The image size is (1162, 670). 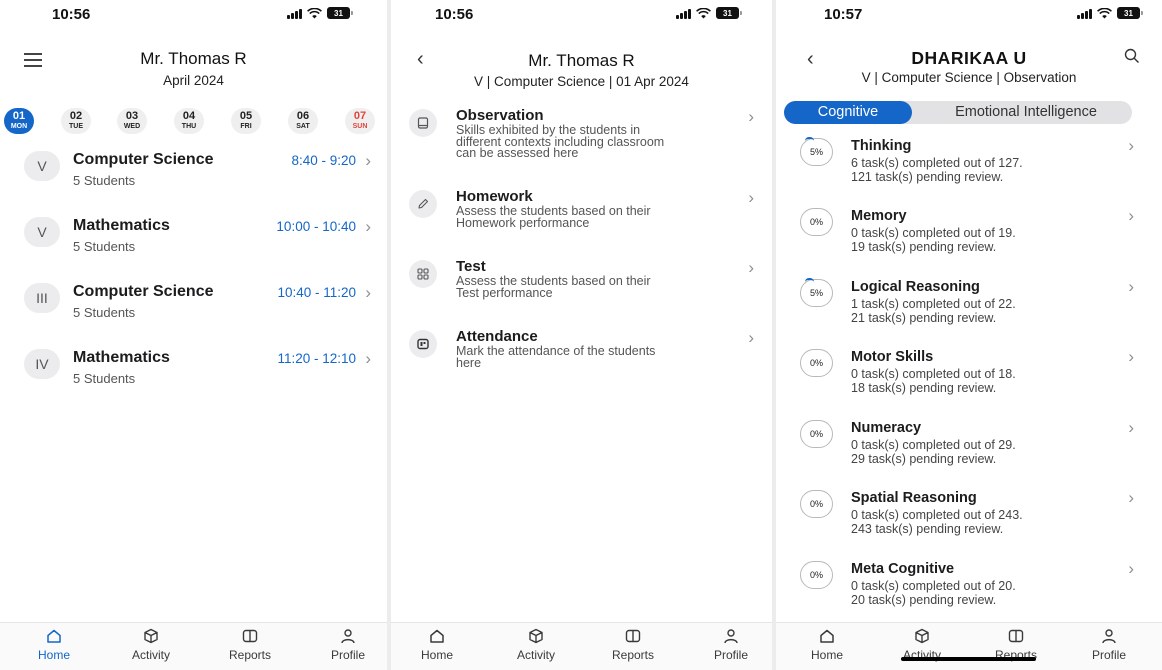 What do you see at coordinates (193, 646) in the screenshot?
I see `bottom-nav: Home Activity Reports Profile` at bounding box center [193, 646].